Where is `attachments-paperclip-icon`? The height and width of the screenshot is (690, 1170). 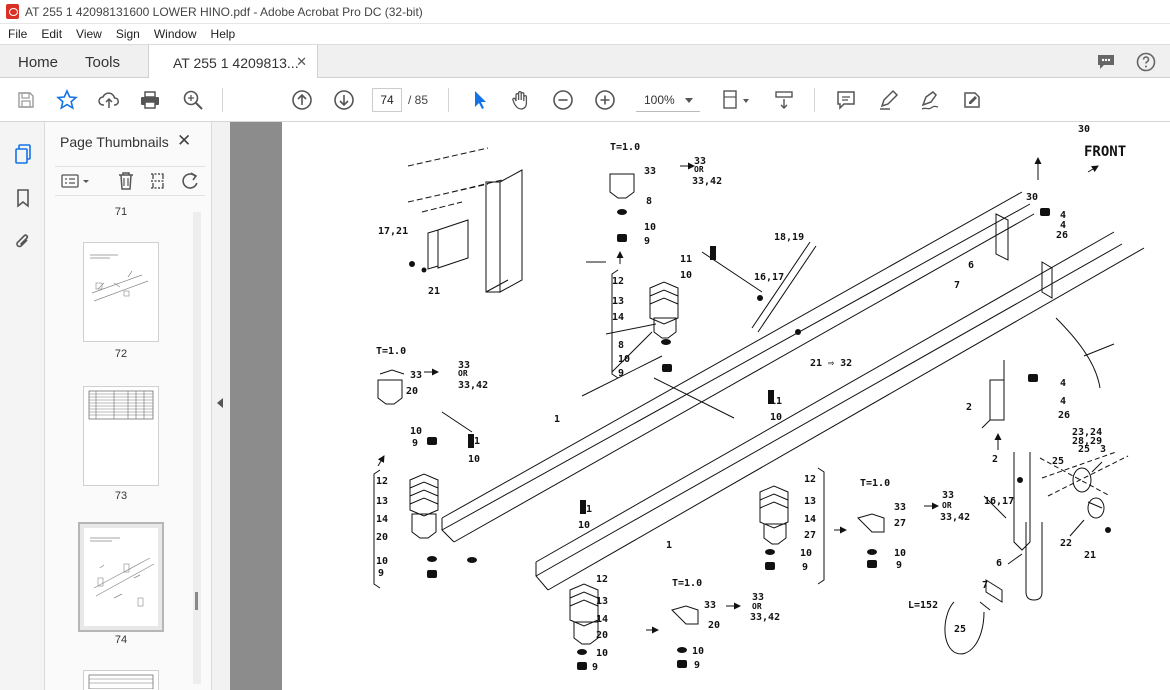 attachments-paperclip-icon is located at coordinates (23, 242).